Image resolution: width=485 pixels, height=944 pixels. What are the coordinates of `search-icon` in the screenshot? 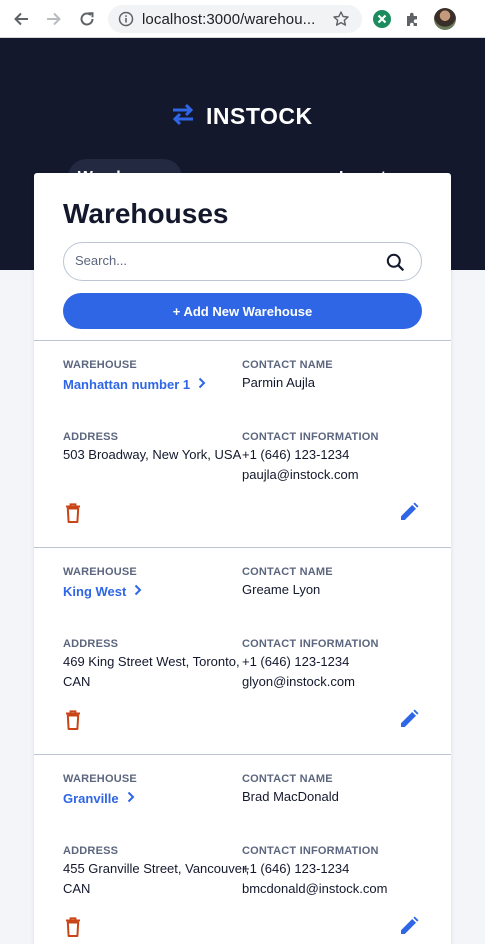 It's located at (395, 265).